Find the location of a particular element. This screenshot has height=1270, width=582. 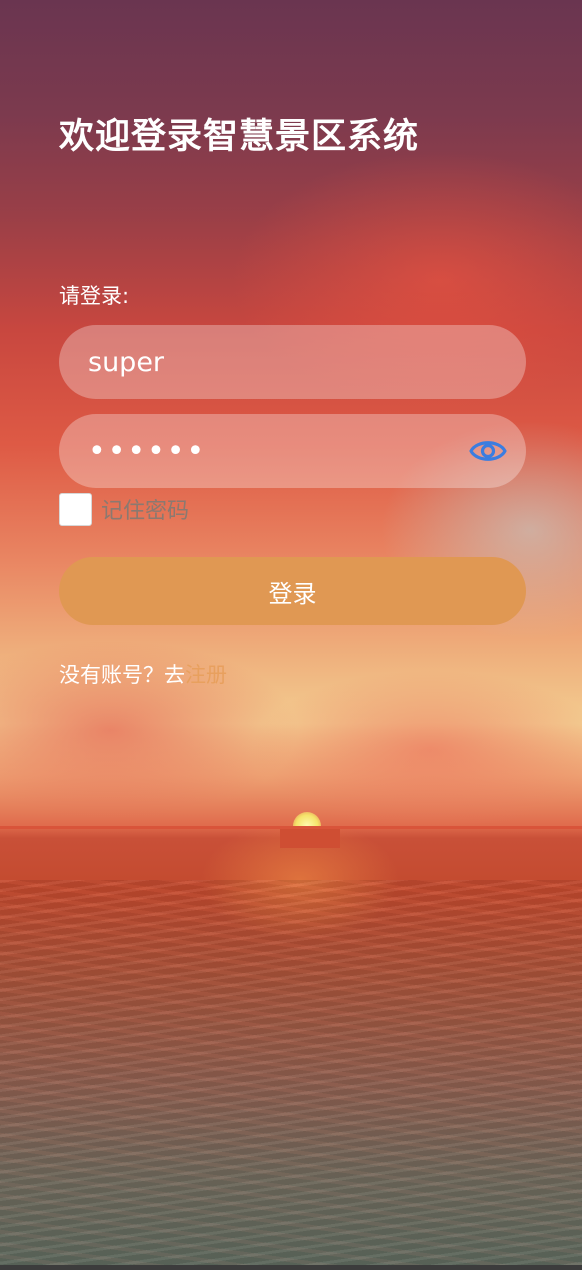

login-button: 登录 is located at coordinates (292, 591).